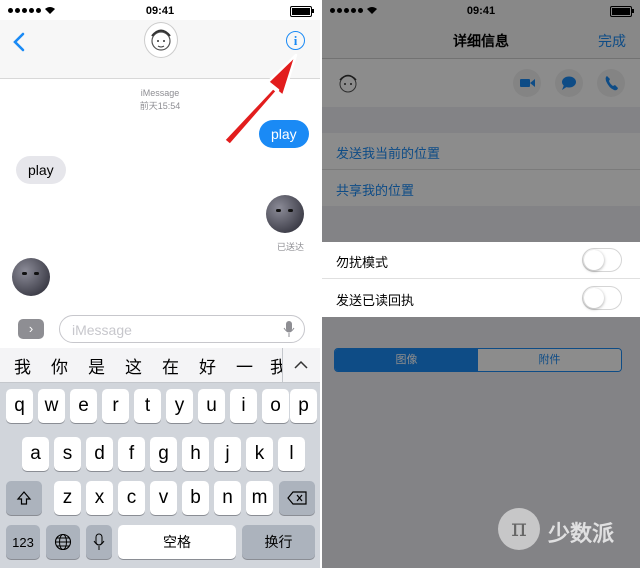  What do you see at coordinates (375, 300) in the screenshot?
I see `read-receipts-label: 发送已读回执` at bounding box center [375, 300].